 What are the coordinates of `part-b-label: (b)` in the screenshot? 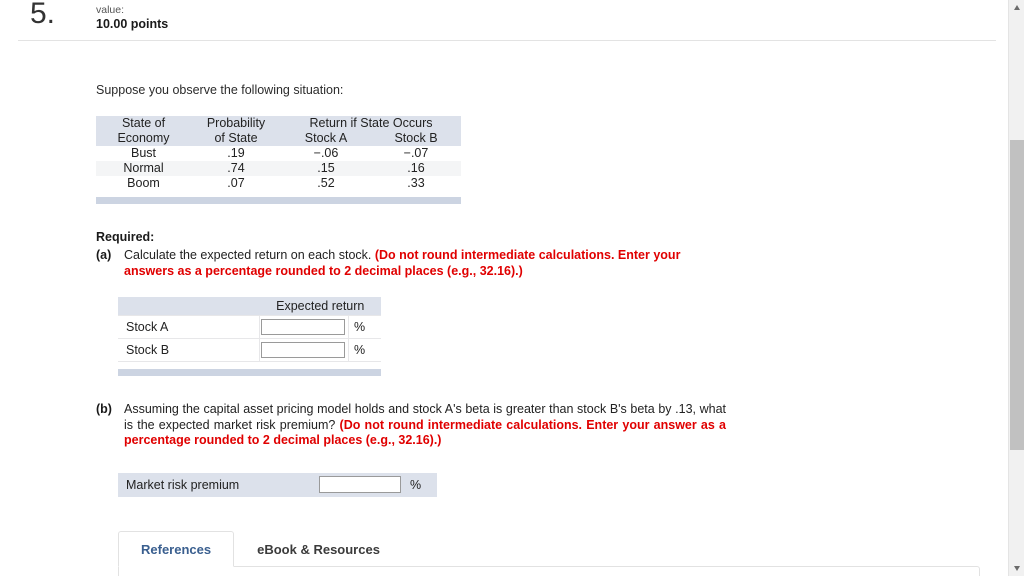 It's located at (104, 409).